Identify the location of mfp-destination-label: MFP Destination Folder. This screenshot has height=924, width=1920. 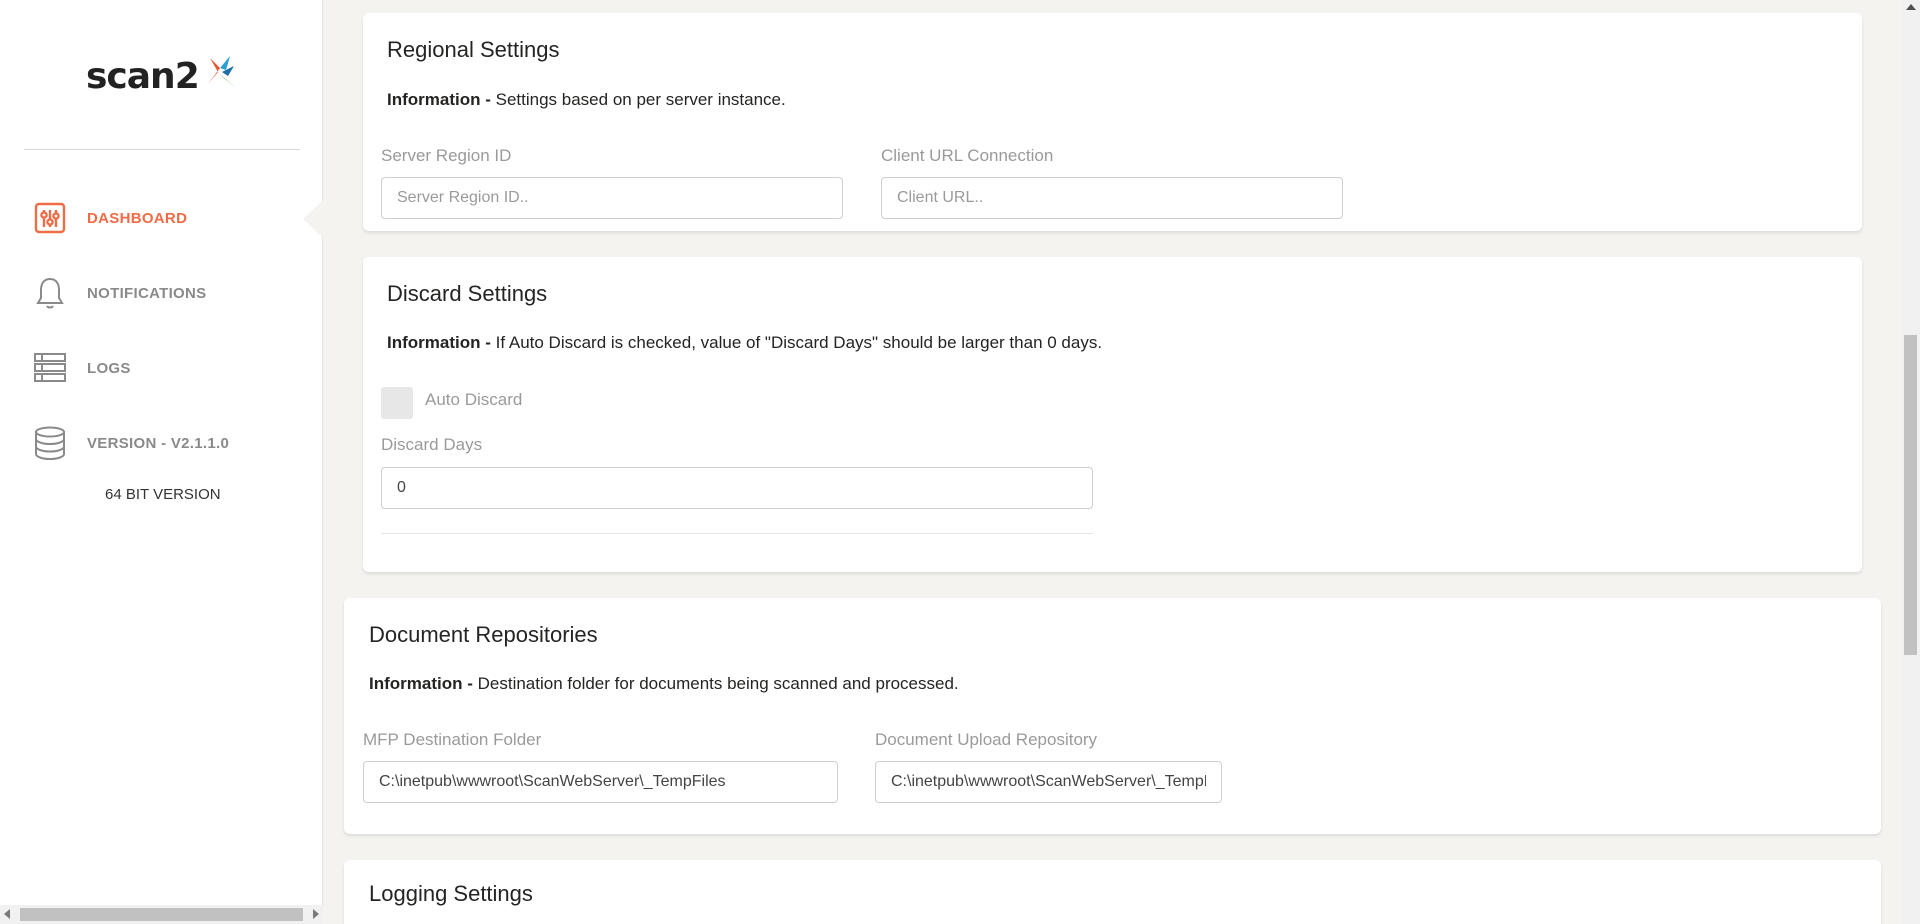
(452, 739).